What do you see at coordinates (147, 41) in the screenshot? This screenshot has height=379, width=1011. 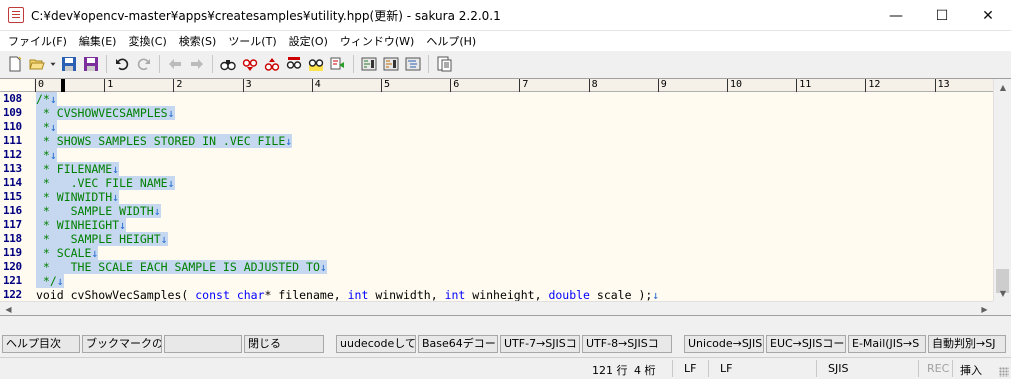 I see `menu-convert: 変換(C)` at bounding box center [147, 41].